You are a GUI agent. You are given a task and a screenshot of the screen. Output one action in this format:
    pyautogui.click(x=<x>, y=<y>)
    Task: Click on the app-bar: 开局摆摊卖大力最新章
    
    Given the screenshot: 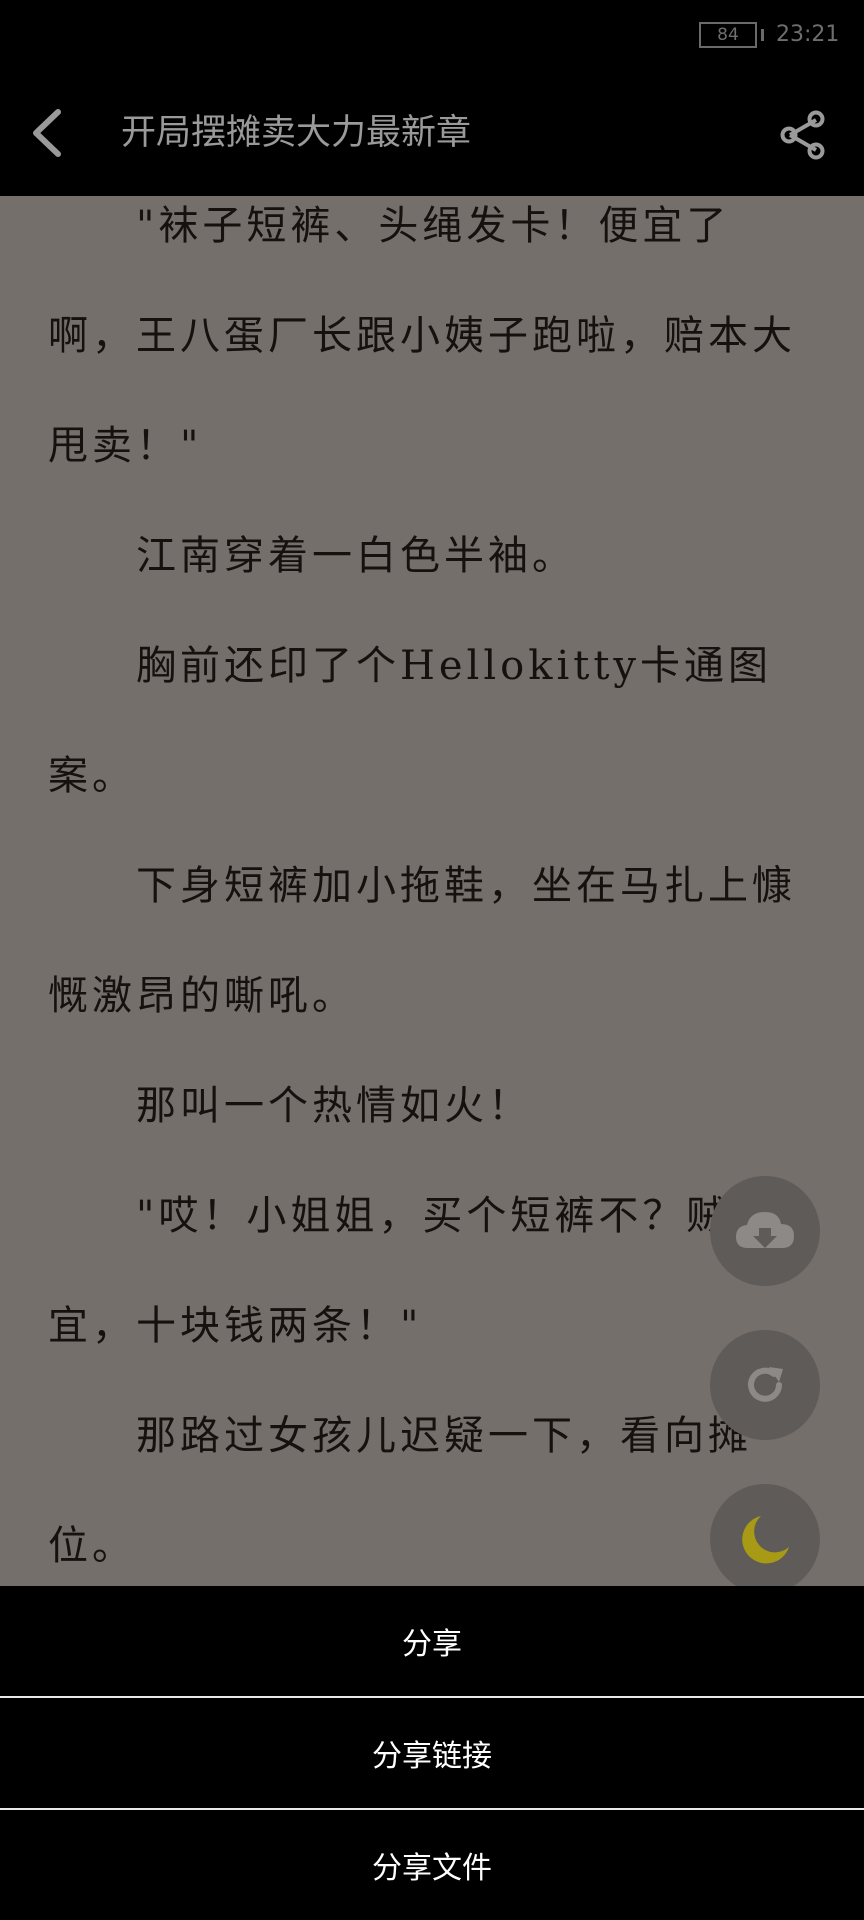 What is the action you would take?
    pyautogui.click(x=432, y=134)
    